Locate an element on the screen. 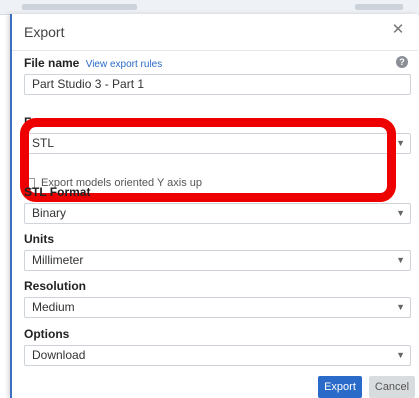 This screenshot has width=419, height=398. file-name-label-text: File name is located at coordinates (52, 63).